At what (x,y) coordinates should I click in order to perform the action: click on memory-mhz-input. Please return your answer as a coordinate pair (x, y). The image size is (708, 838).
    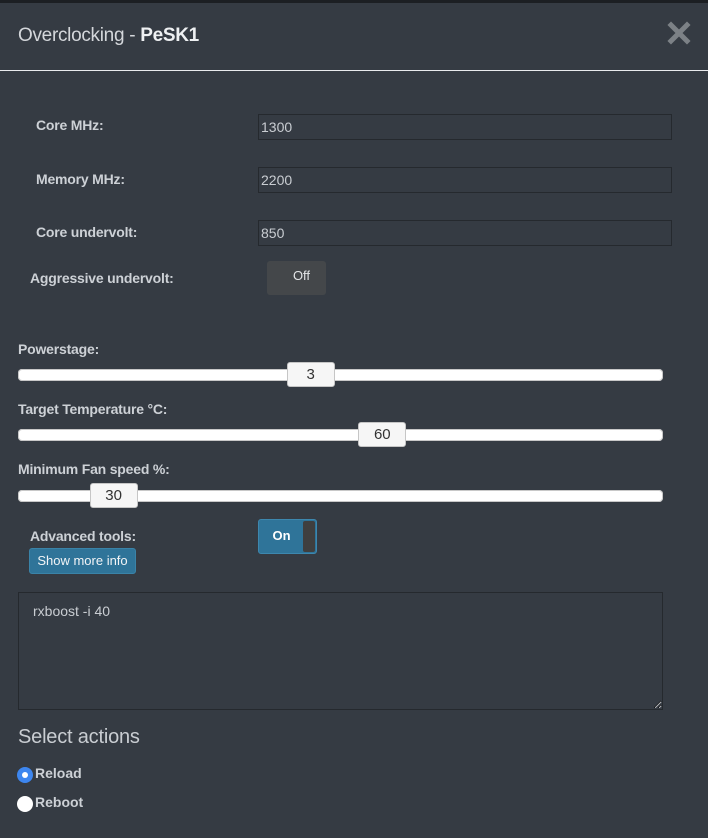
    Looking at the image, I should click on (465, 180).